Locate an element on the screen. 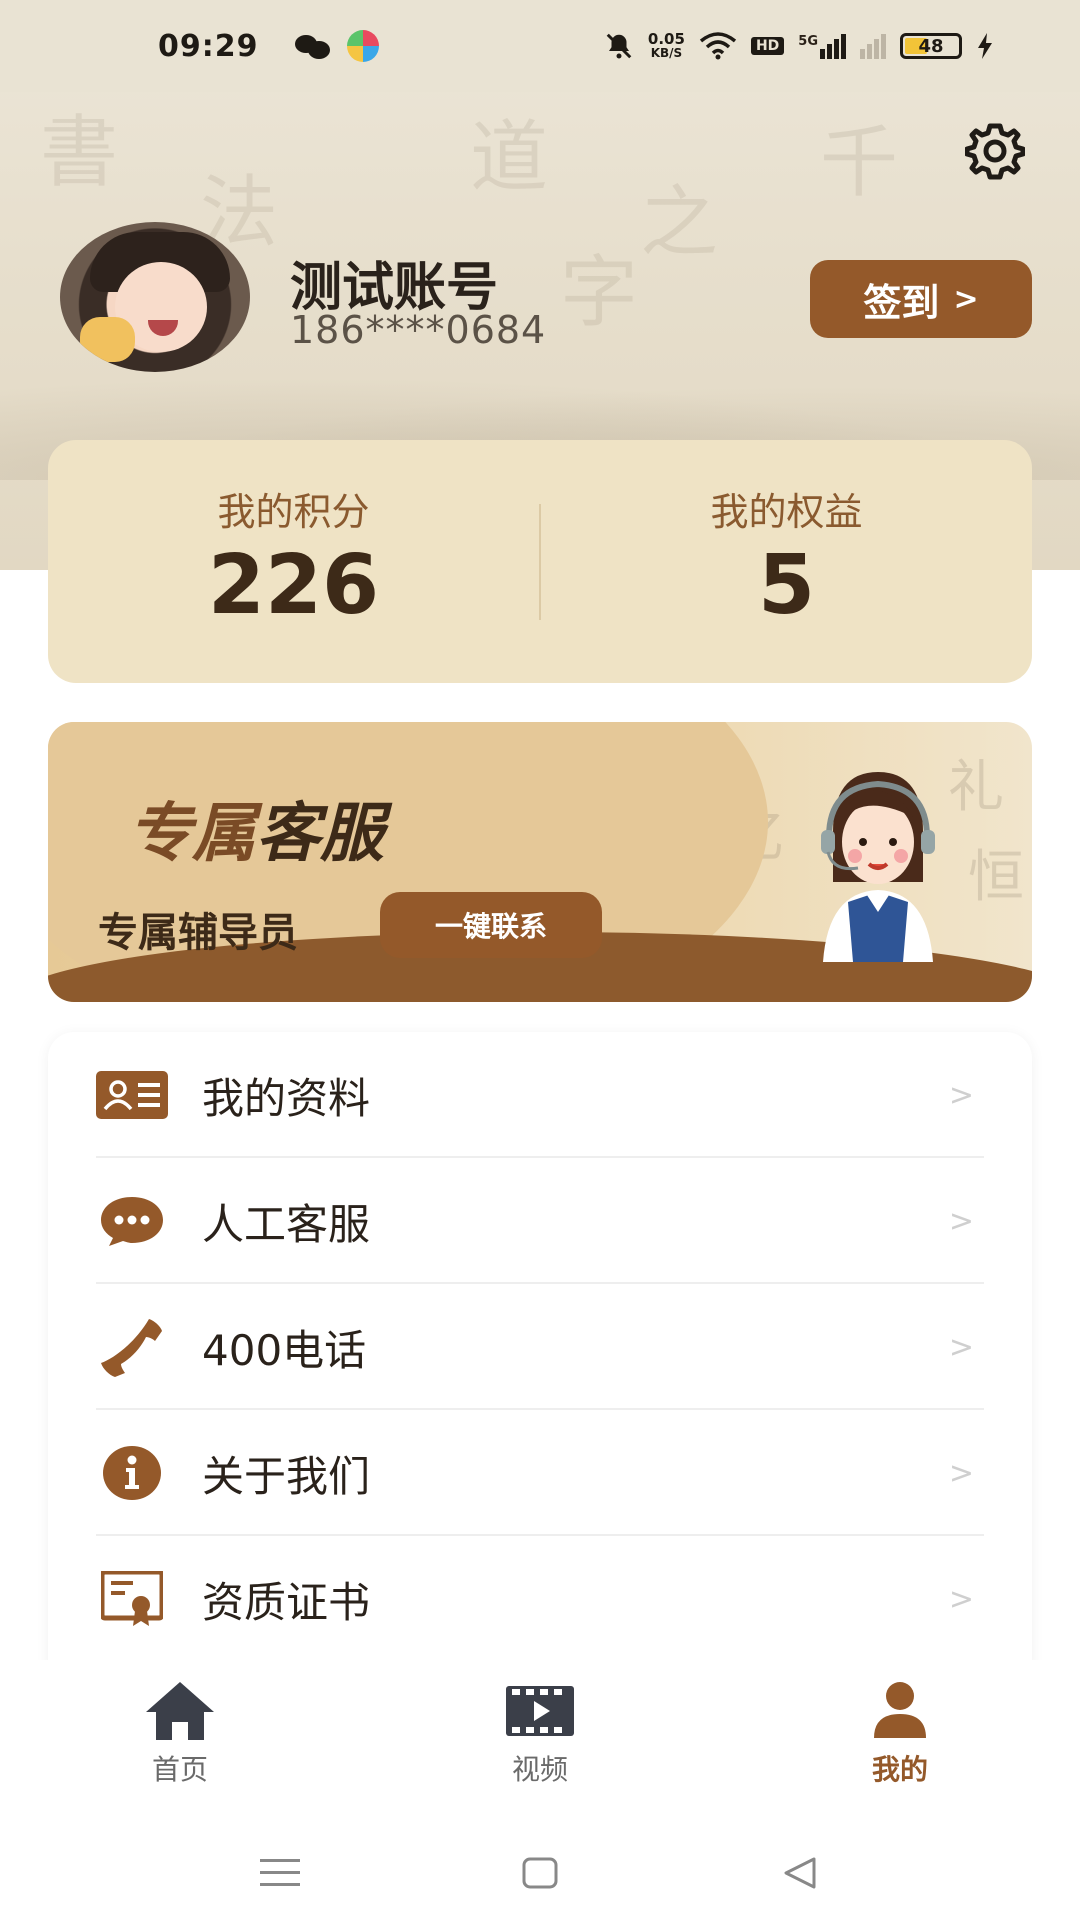  benefits-stat: 我的权益 5 is located at coordinates (786, 561).